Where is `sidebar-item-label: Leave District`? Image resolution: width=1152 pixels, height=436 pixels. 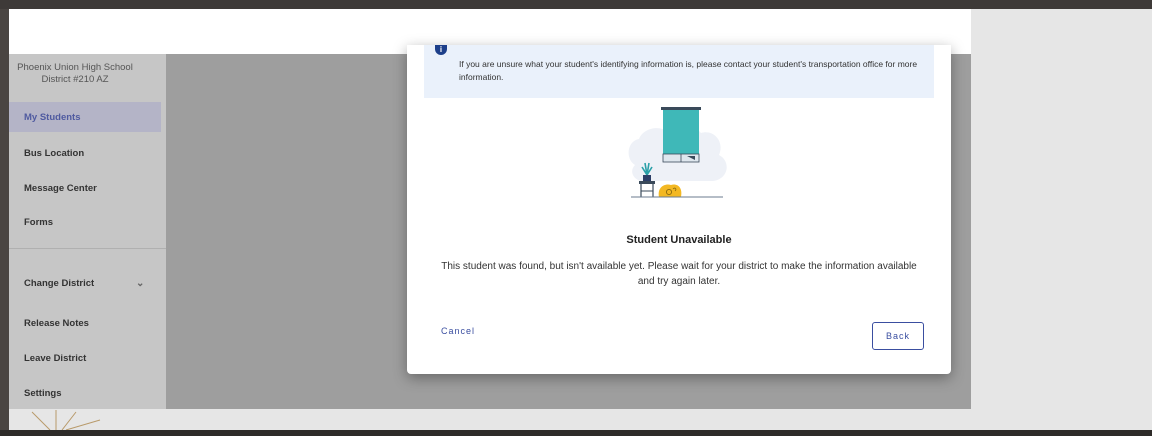 sidebar-item-label: Leave District is located at coordinates (55, 358).